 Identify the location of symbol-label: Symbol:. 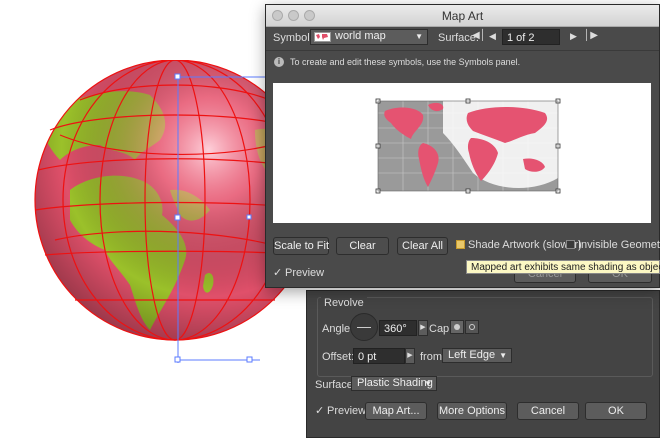
(293, 38).